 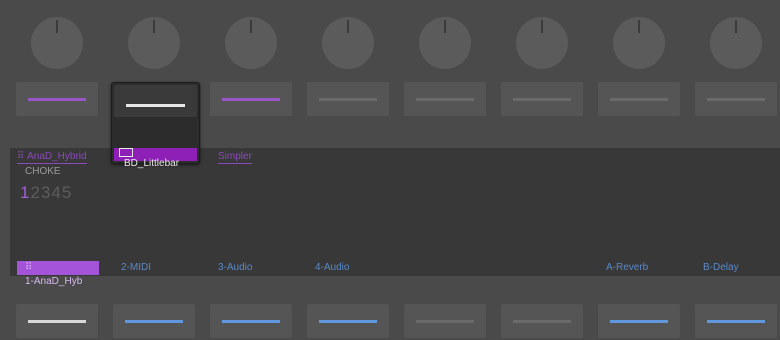 I want to click on track-tab-return-a: A-Reverb, so click(x=627, y=268).